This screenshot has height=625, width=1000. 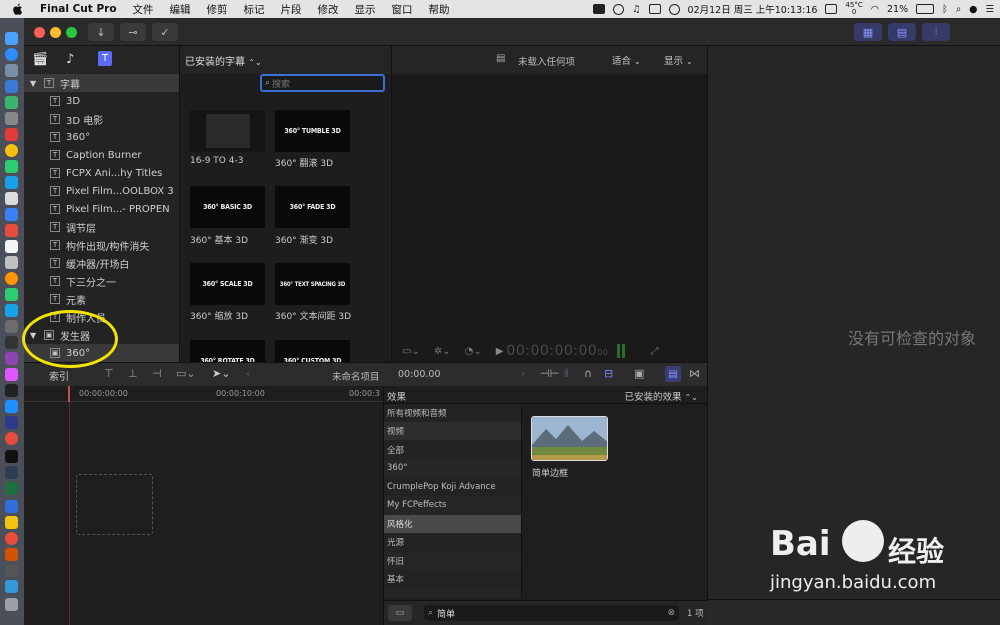 I want to click on menu-mark: 标记, so click(x=254, y=9).